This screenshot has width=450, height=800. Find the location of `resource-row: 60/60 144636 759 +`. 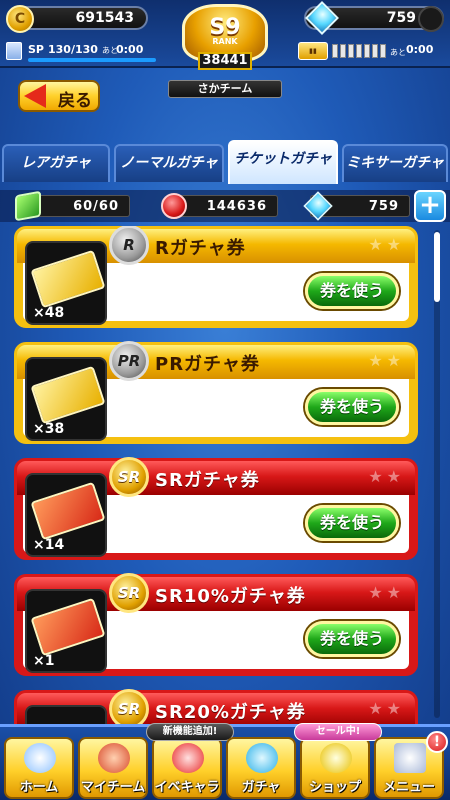

resource-row: 60/60 144636 759 + is located at coordinates (225, 206).